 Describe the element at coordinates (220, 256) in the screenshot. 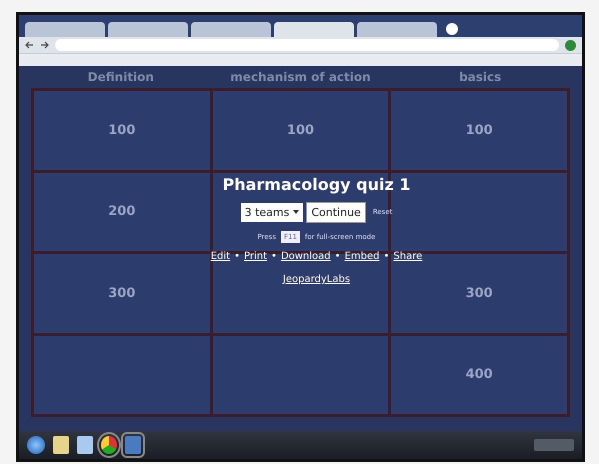

I see `action-link: Edit` at that location.